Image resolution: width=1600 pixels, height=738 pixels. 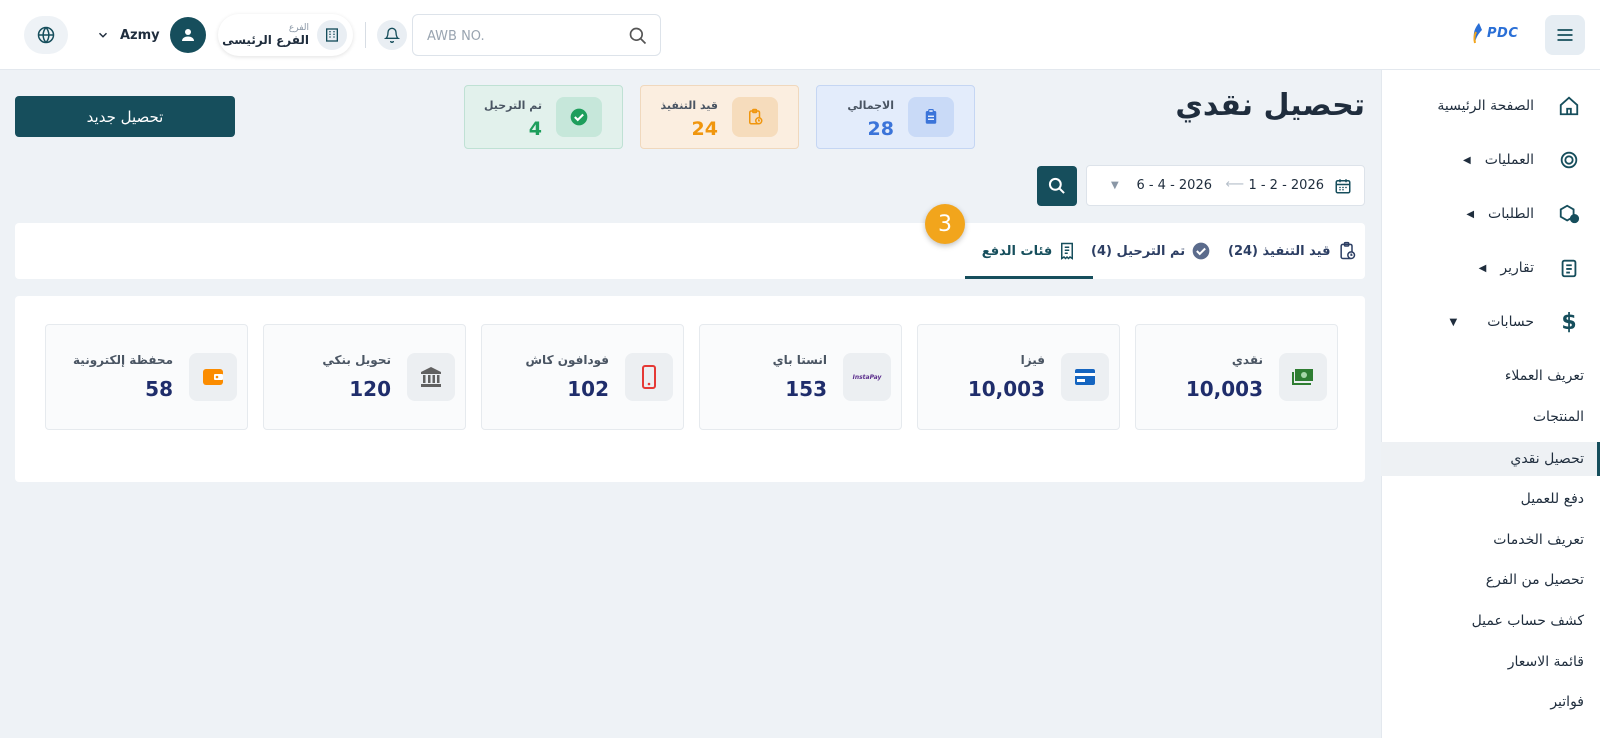 I want to click on sidebar-item-label: تقارير, so click(x=1517, y=268).